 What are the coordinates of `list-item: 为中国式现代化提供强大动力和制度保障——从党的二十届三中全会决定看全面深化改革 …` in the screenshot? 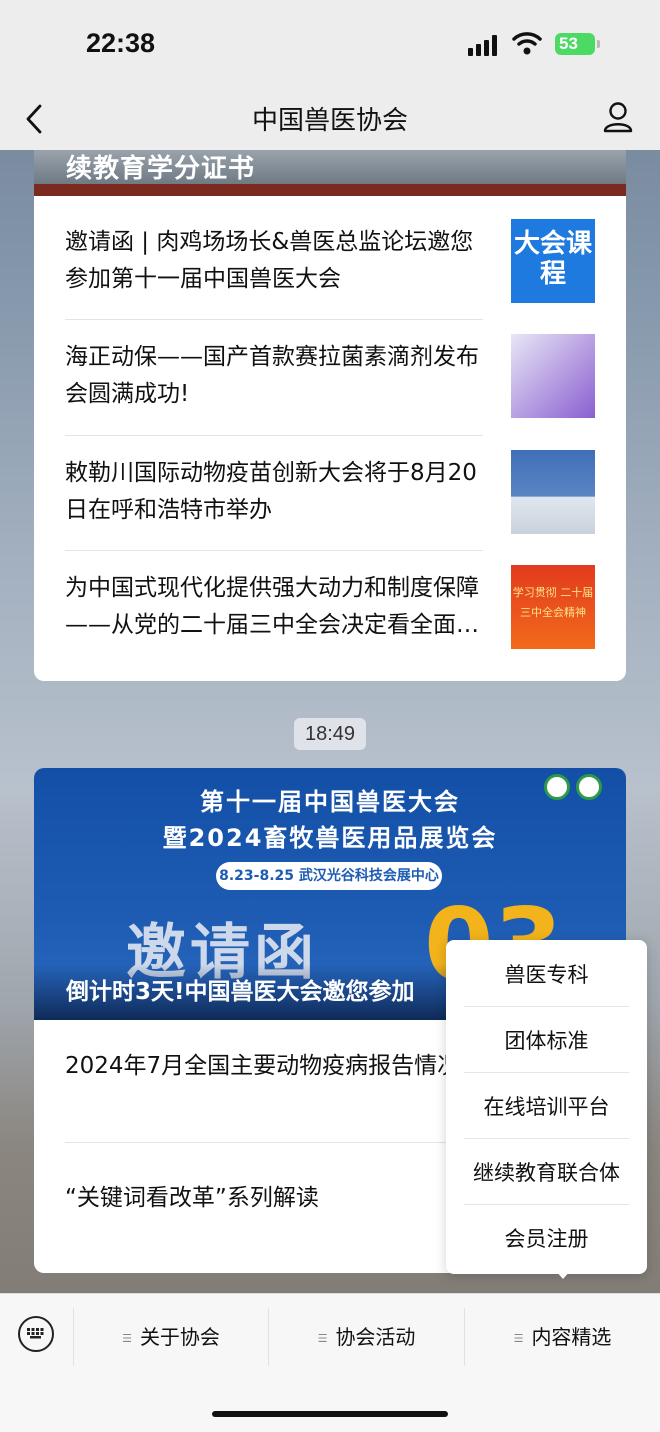 It's located at (330, 599).